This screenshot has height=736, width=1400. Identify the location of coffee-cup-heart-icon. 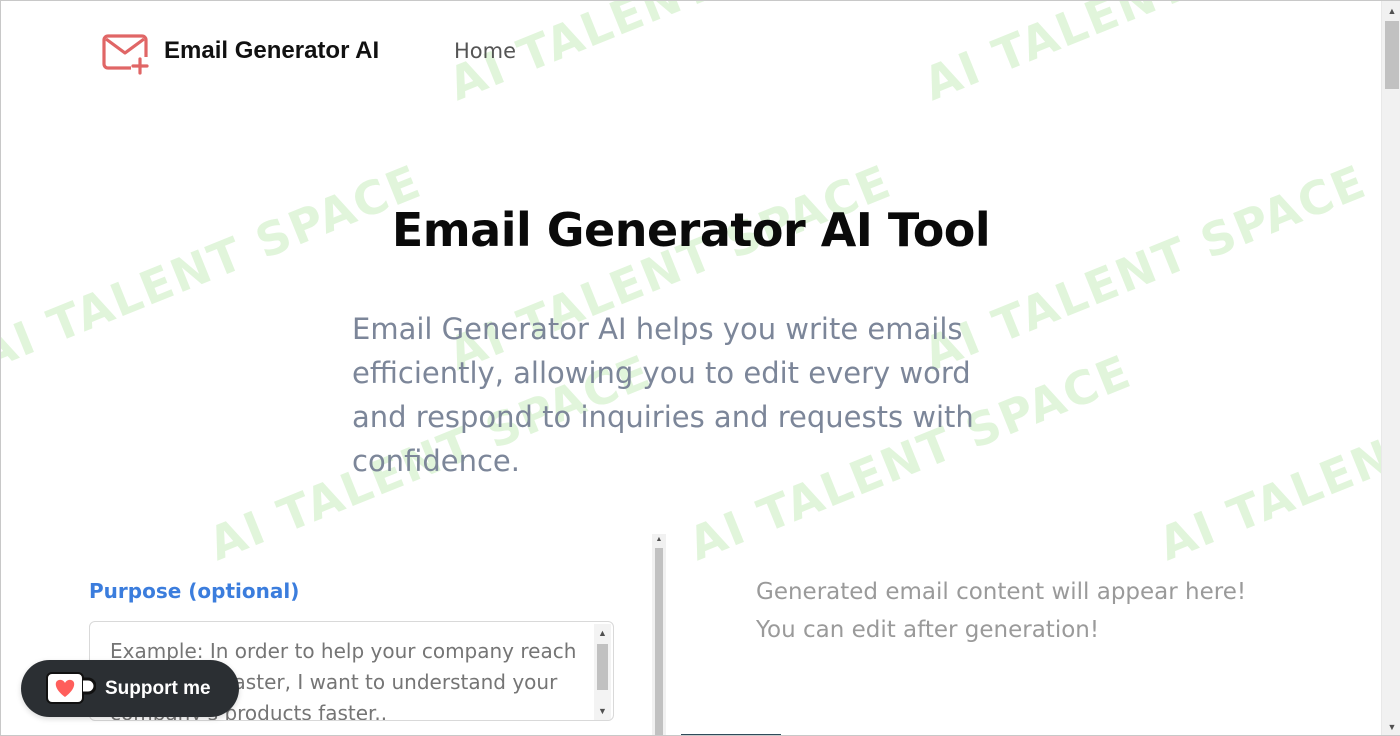
(71, 688).